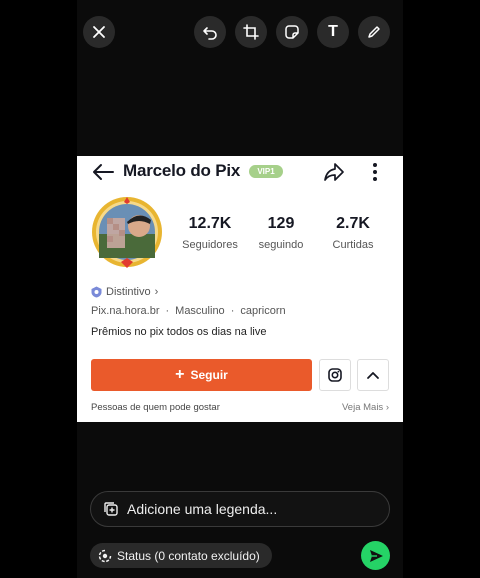 Image resolution: width=480 pixels, height=578 pixels. What do you see at coordinates (266, 171) in the screenshot?
I see `vip-badge: VIP1` at bounding box center [266, 171].